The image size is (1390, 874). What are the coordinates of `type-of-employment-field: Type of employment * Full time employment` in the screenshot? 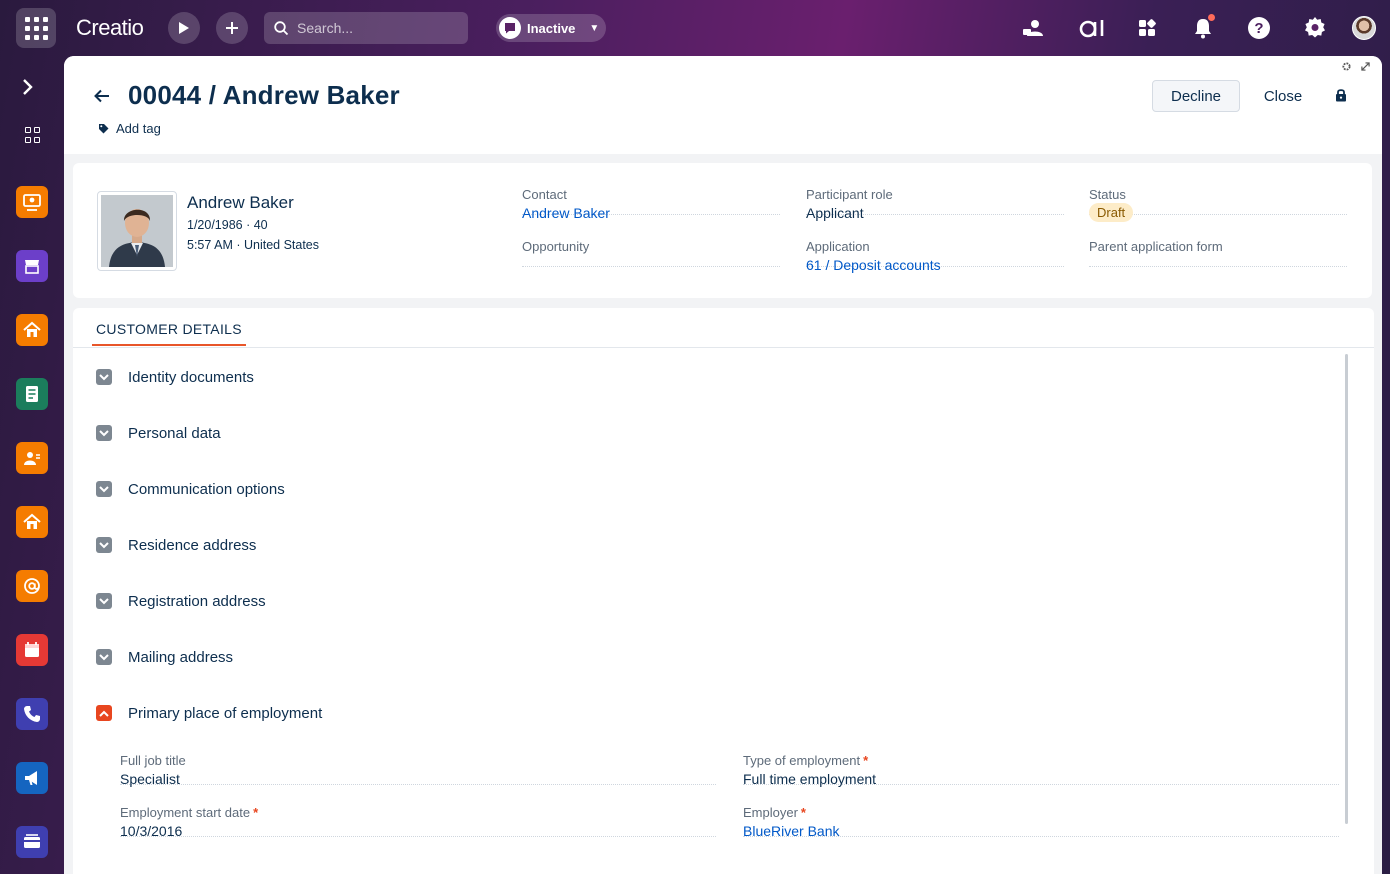 It's located at (1041, 760).